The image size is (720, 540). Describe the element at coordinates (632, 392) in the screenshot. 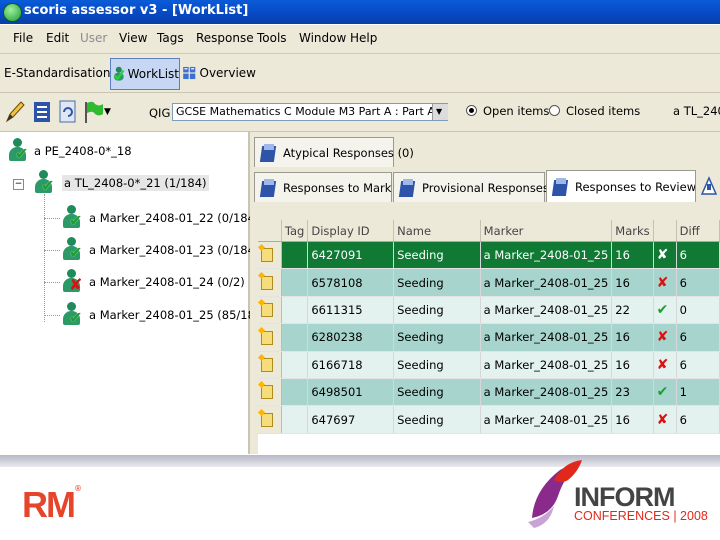

I see `marks-cell: 23` at that location.